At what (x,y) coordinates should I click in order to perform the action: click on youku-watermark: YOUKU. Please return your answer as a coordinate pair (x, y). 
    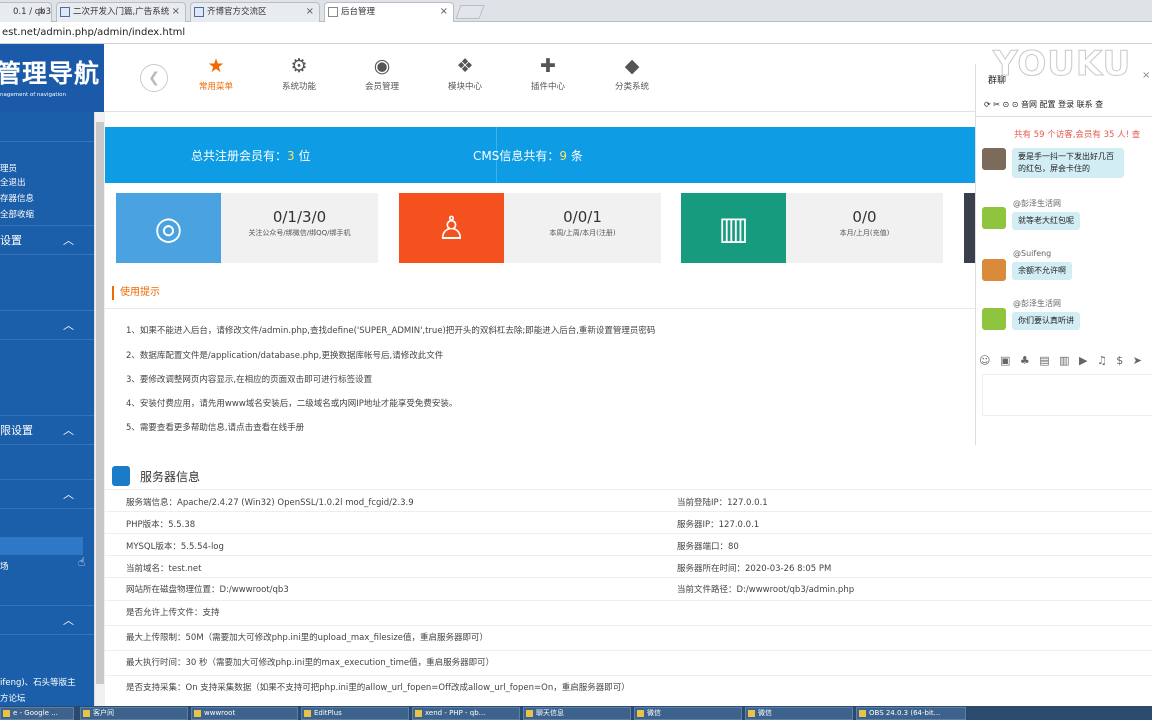
    Looking at the image, I should click on (1062, 64).